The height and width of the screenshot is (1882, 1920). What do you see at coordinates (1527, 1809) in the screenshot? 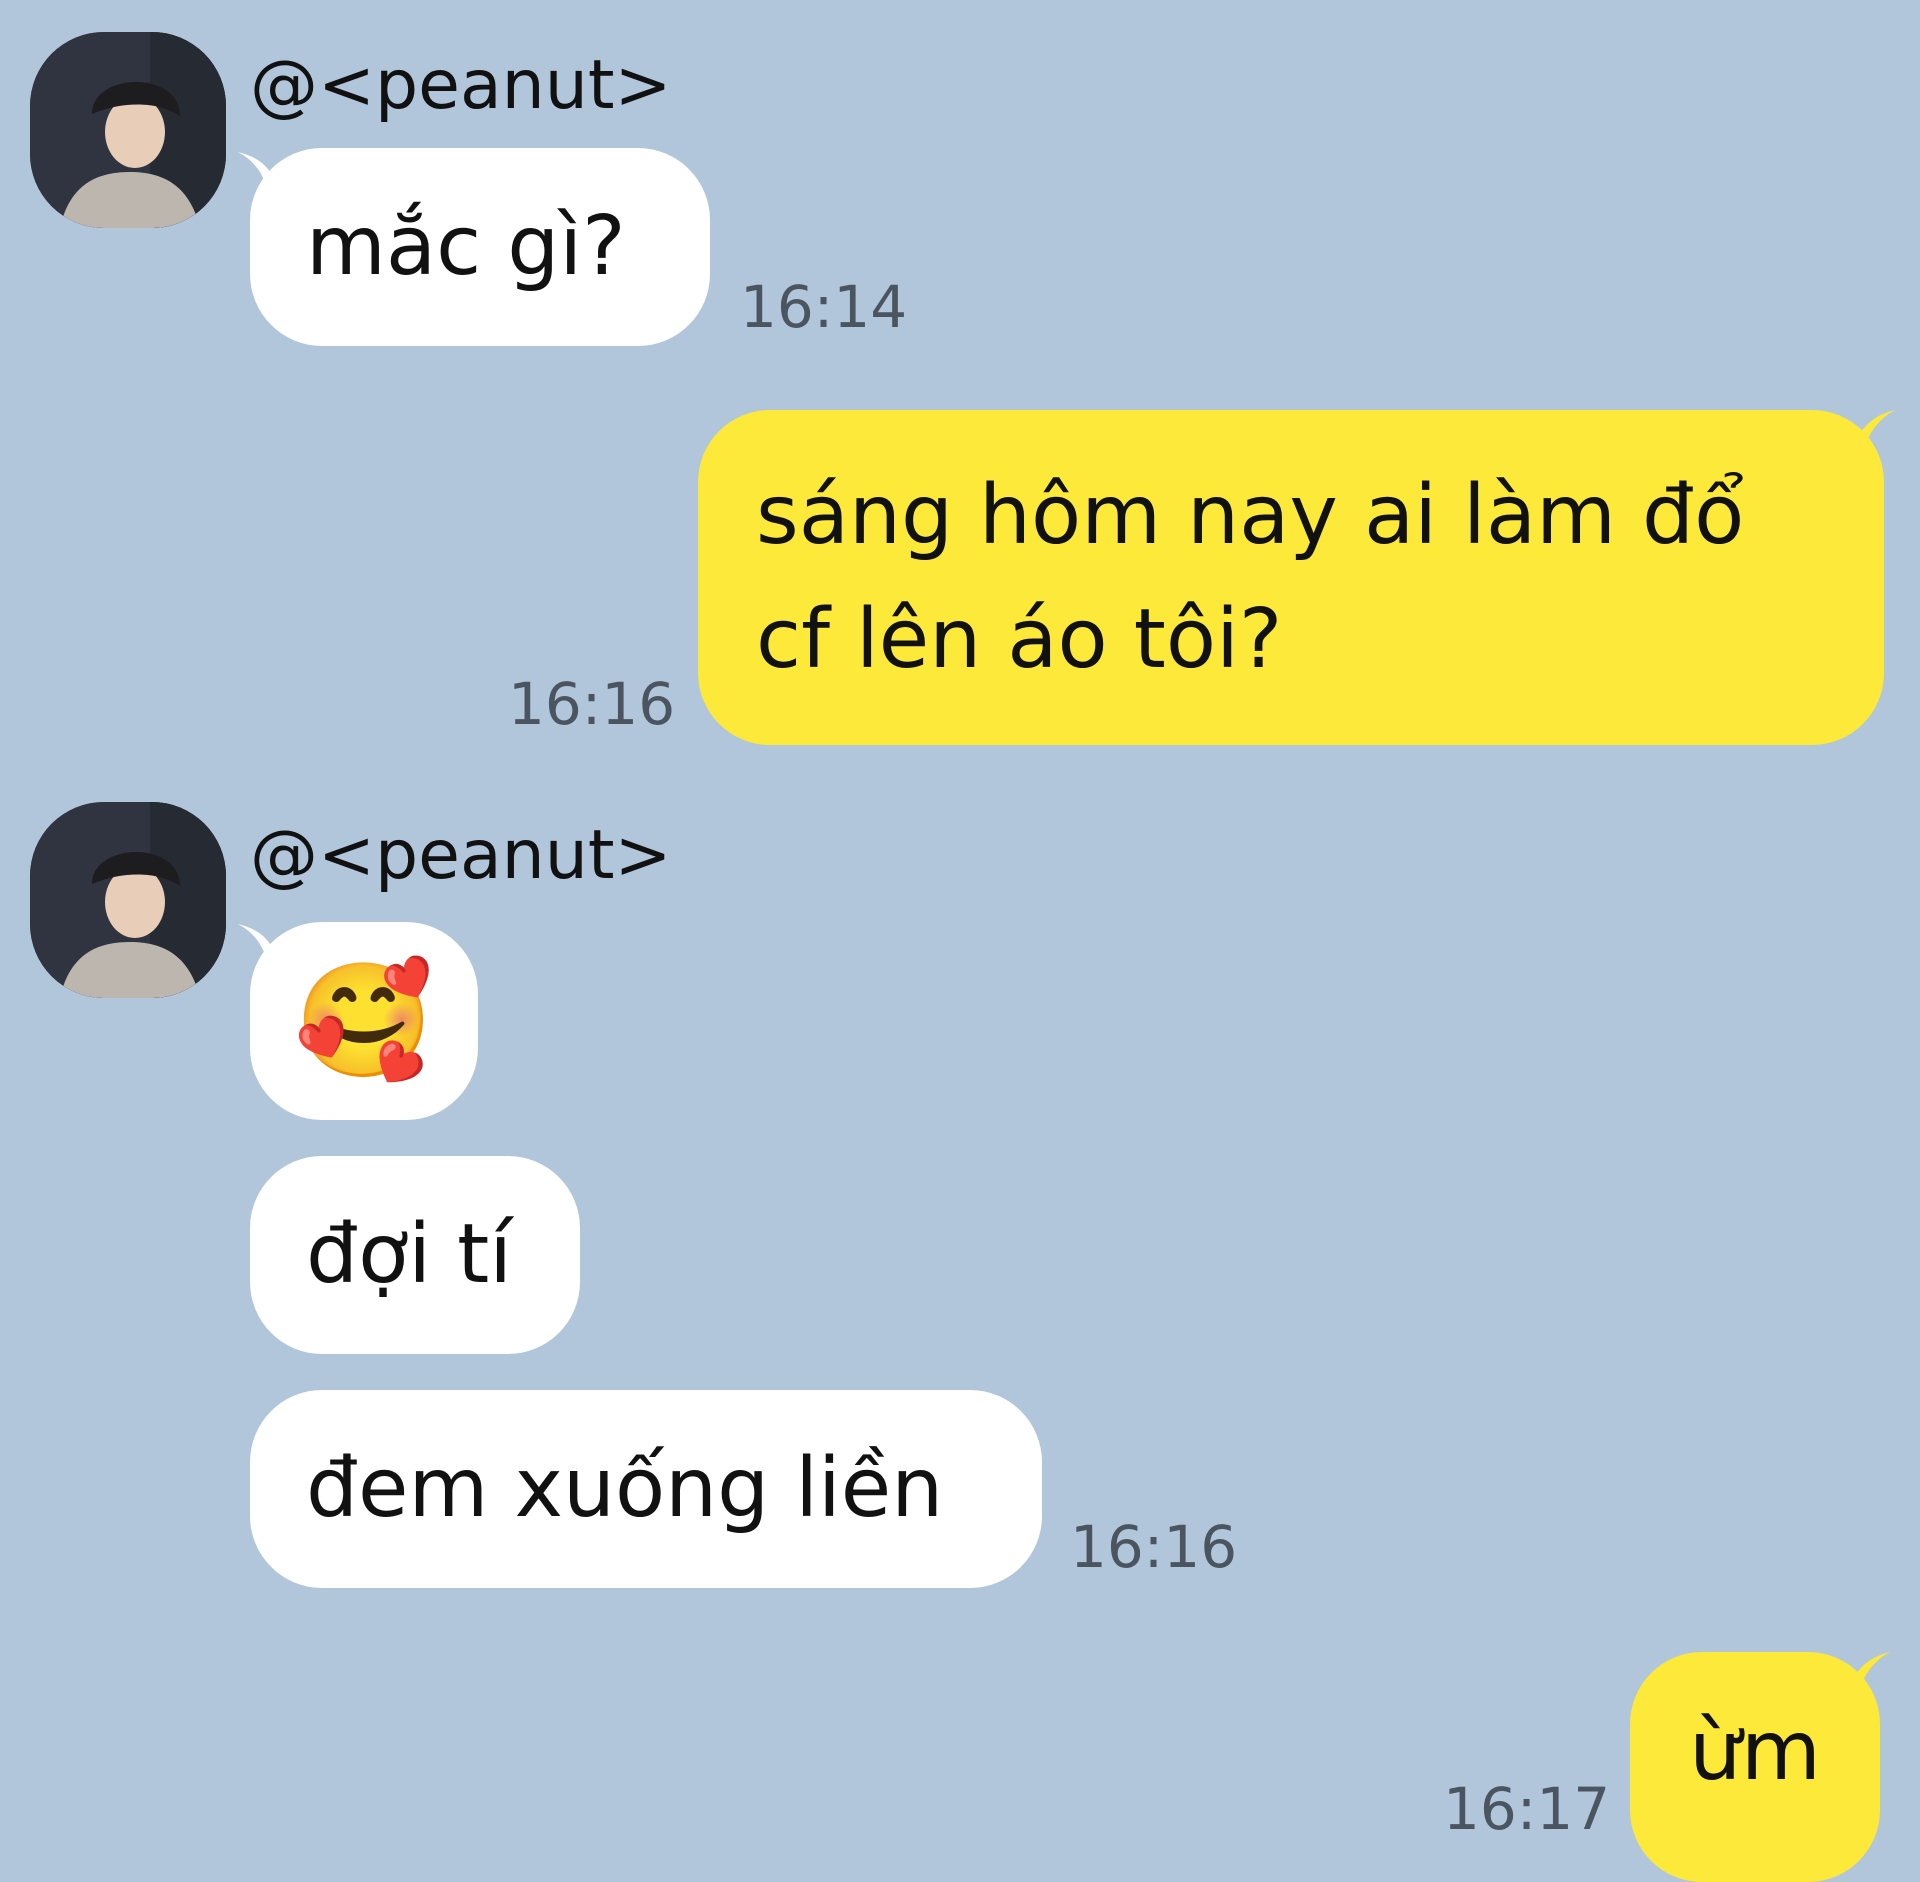
I see `message-time: 16:17` at bounding box center [1527, 1809].